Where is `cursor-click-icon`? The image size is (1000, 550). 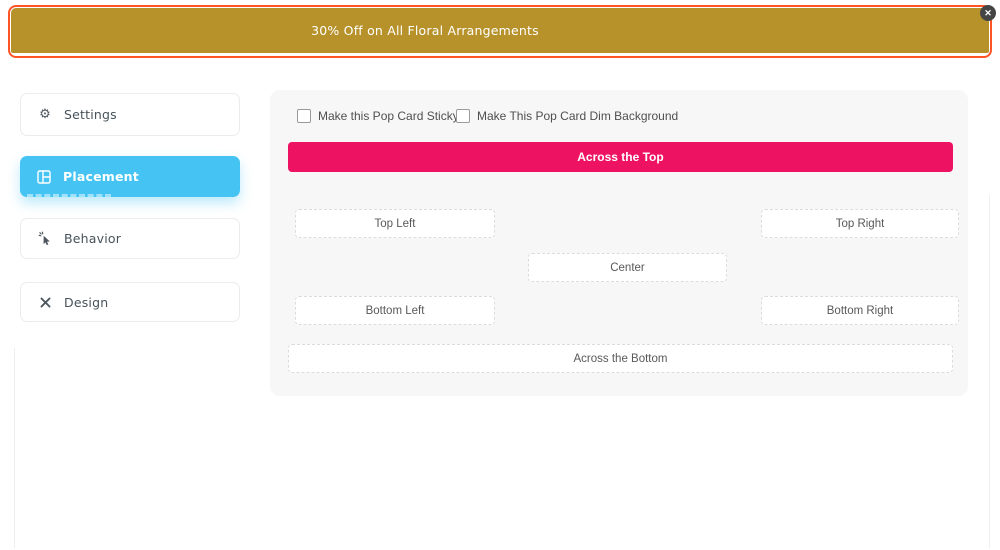 cursor-click-icon is located at coordinates (45, 239).